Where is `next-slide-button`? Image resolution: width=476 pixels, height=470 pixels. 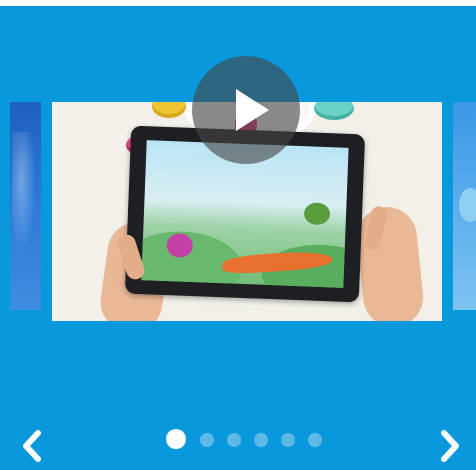
next-slide-button is located at coordinates (450, 446).